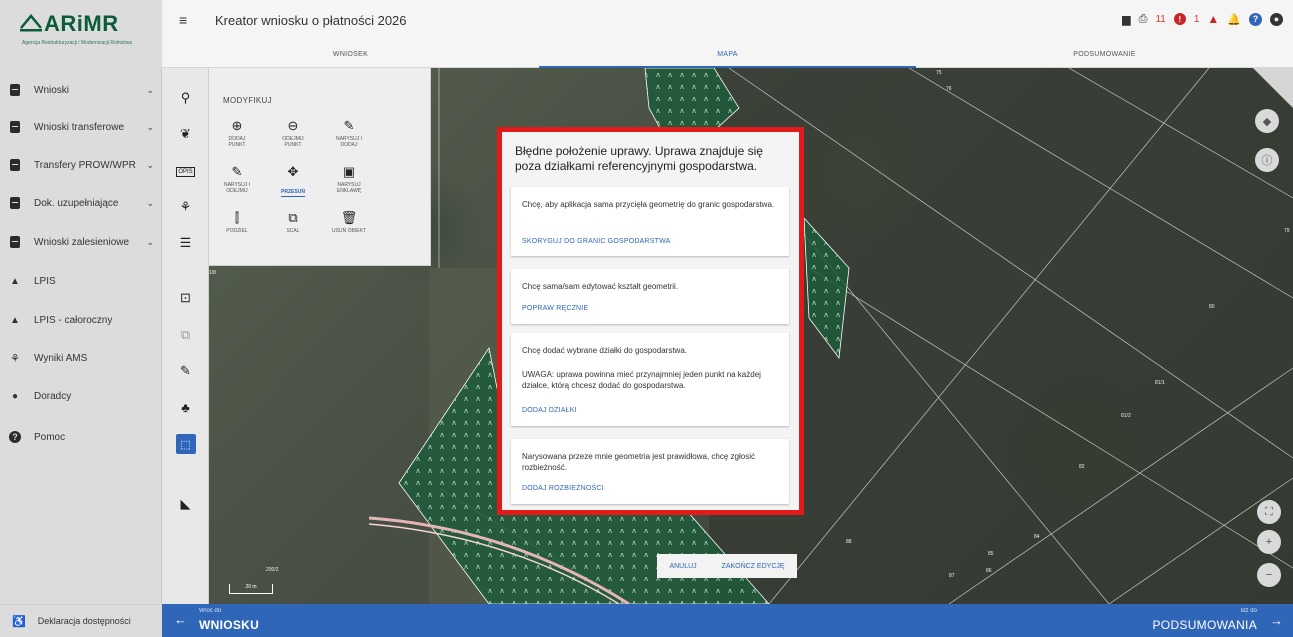  I want to click on add-parcels-button: DODAJ DZIAŁKI, so click(549, 410).